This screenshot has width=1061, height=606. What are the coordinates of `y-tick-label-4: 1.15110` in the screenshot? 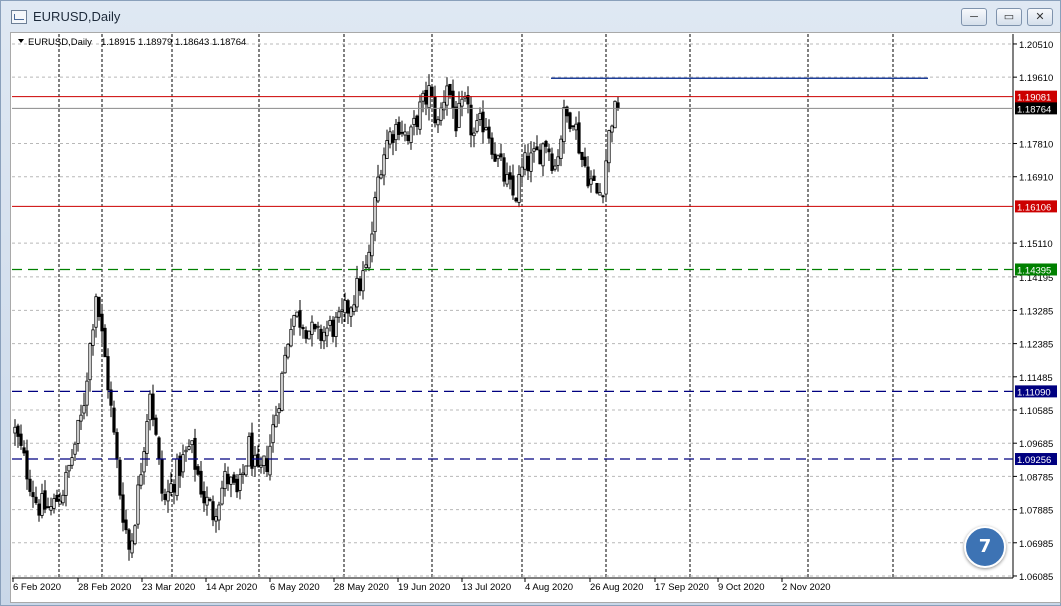 It's located at (1036, 244).